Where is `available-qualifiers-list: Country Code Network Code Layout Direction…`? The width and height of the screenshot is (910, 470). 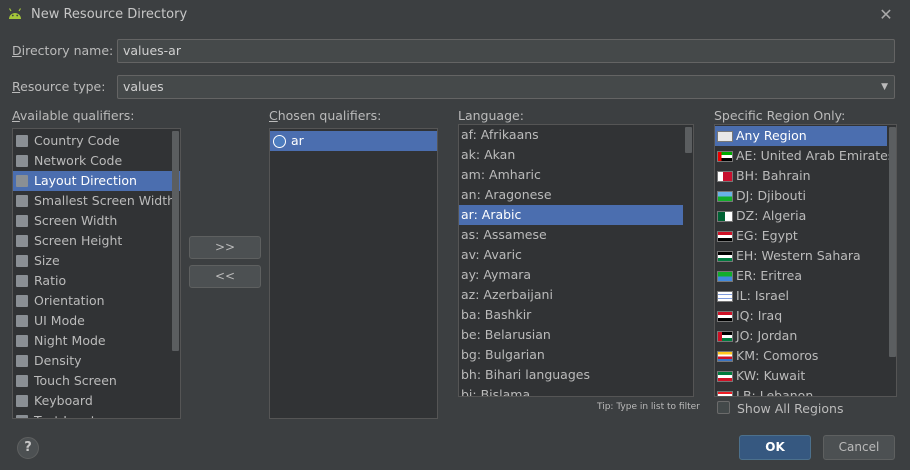
available-qualifiers-list: Country Code Network Code Layout Direction… is located at coordinates (96, 273).